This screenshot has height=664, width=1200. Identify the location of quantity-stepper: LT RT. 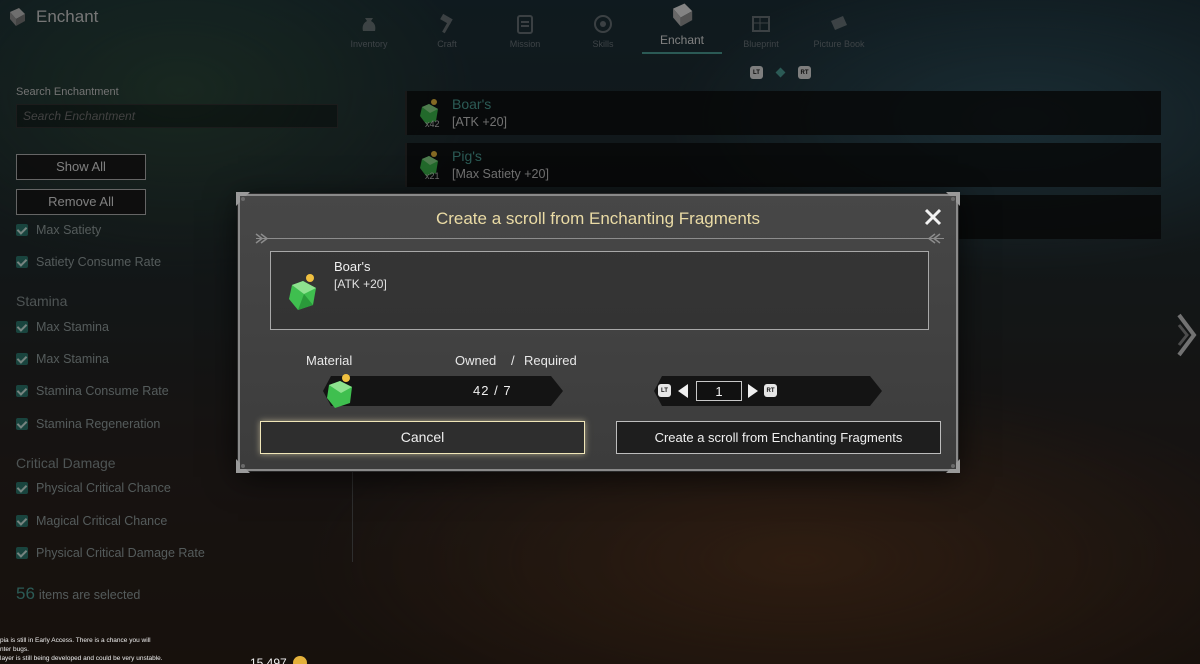
(768, 391).